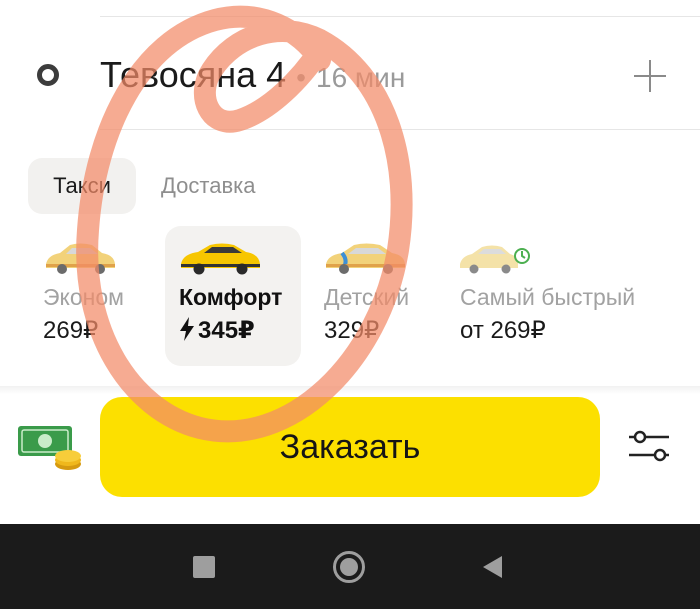 The image size is (700, 609). I want to click on lightning-icon, so click(187, 329).